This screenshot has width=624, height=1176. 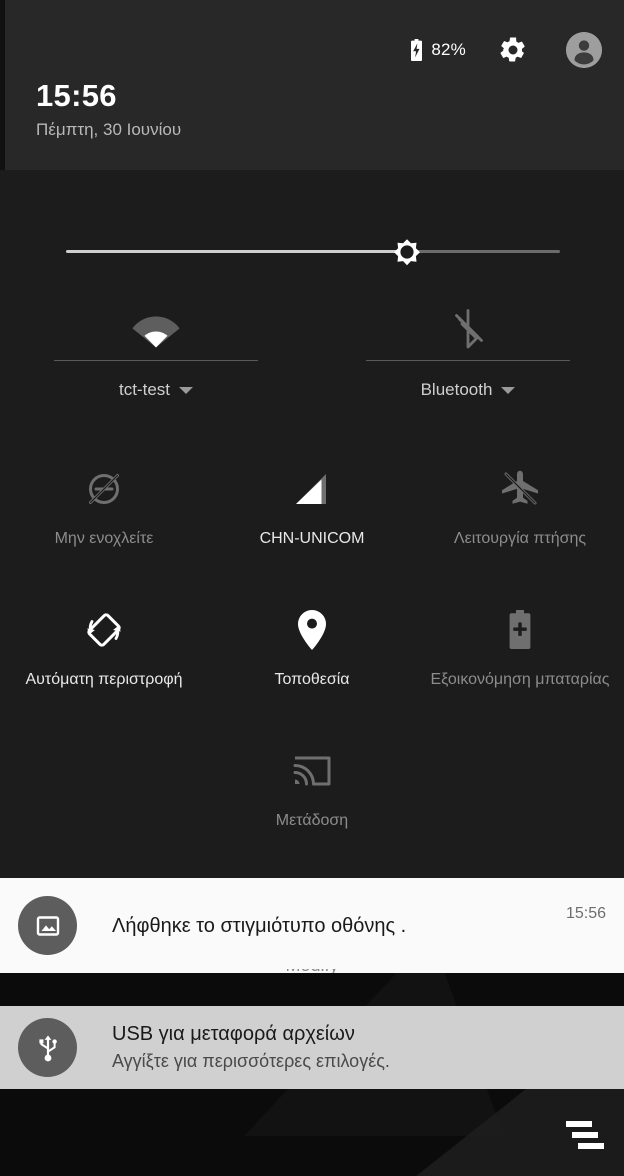 I want to click on notification-peek-text: Modify, so click(x=312, y=971).